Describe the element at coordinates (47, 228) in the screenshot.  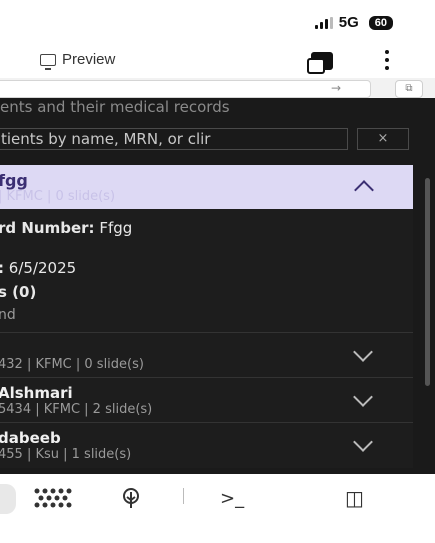
I see `record-number-label: rd Number:` at that location.